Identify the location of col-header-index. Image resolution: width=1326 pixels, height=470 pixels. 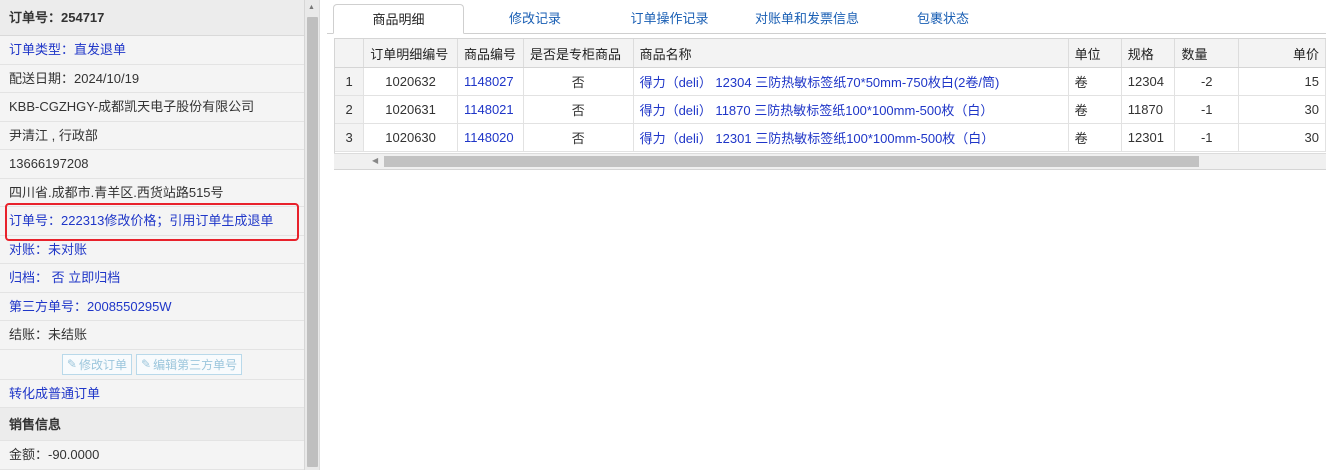
(350, 53).